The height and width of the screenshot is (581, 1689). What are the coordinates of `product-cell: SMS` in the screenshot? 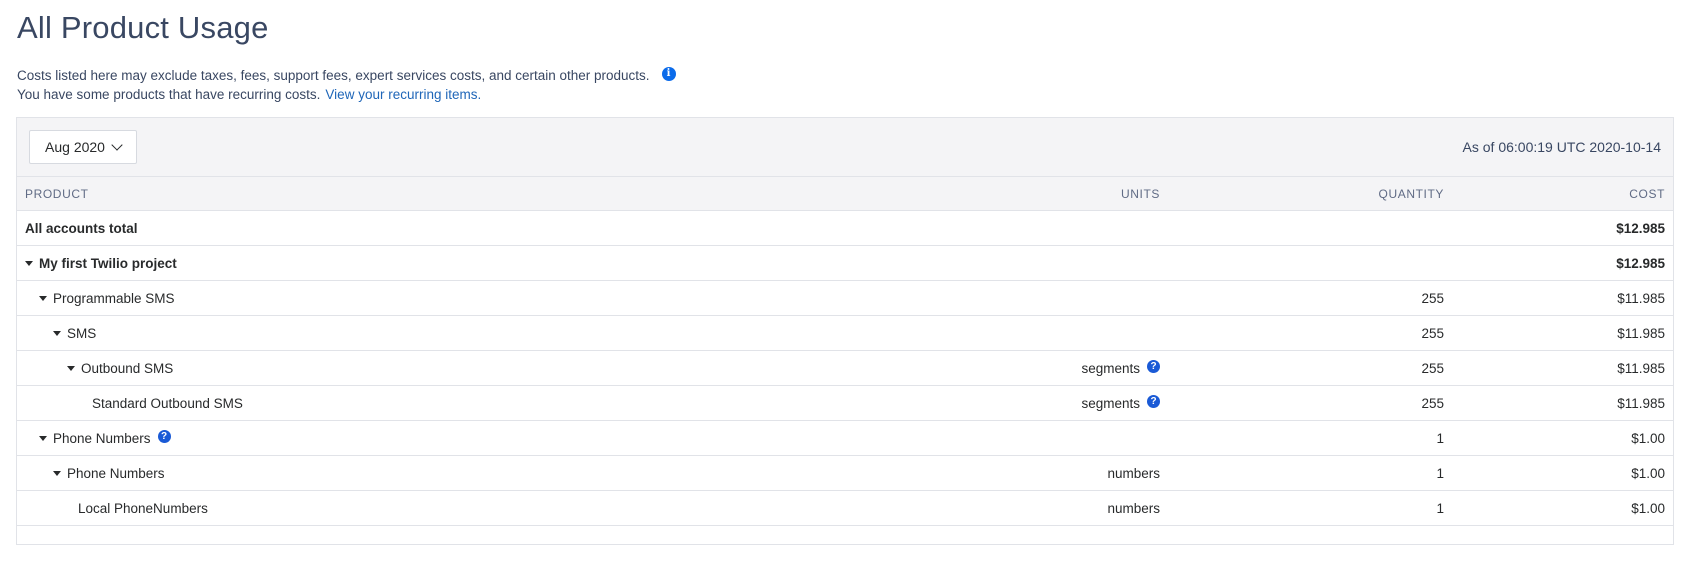 It's located at (517, 333).